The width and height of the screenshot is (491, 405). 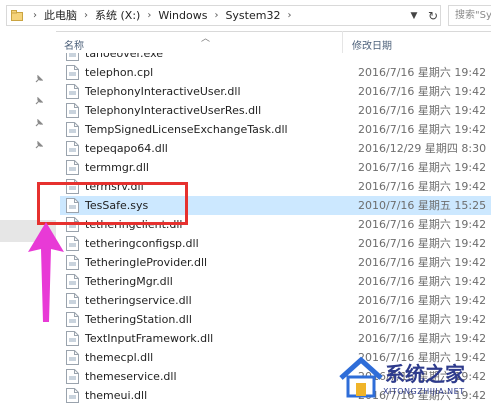 What do you see at coordinates (60, 15) in the screenshot?
I see `breadcrumb-this-pc: 此电脑` at bounding box center [60, 15].